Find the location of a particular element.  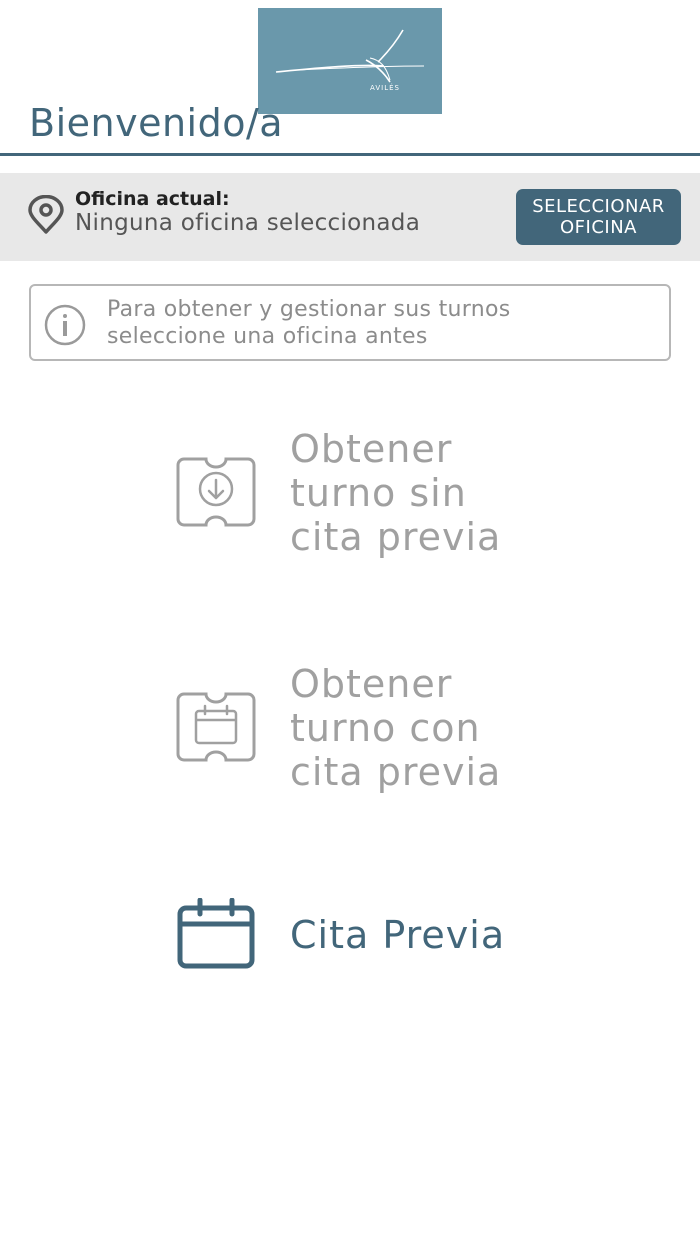

info-icon is located at coordinates (65, 325).